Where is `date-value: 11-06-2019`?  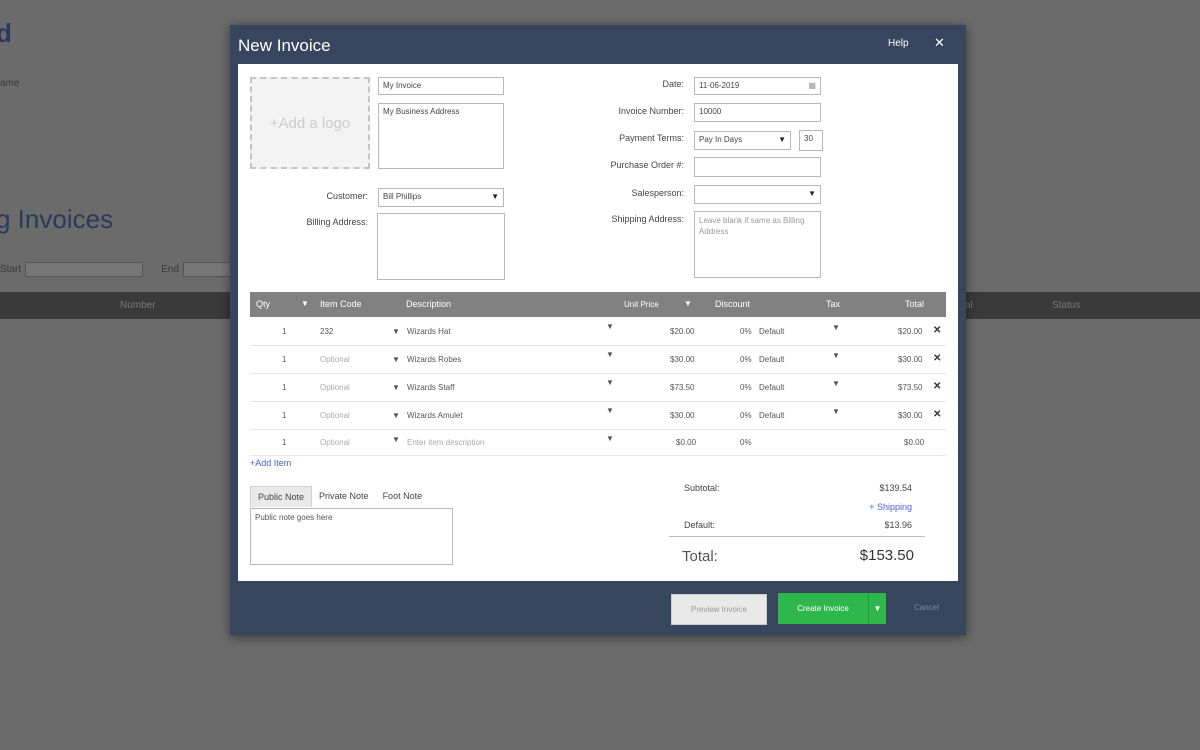
date-value: 11-06-2019 is located at coordinates (719, 85).